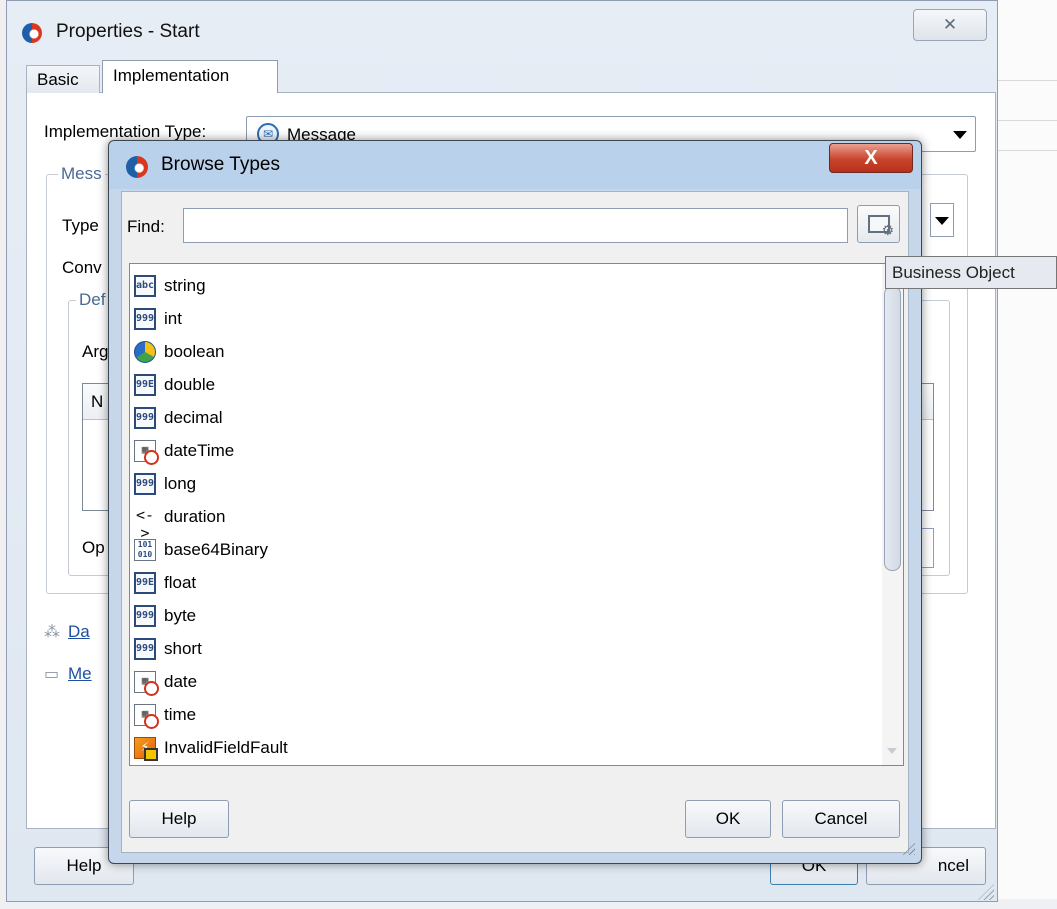 This screenshot has width=1057, height=909. Describe the element at coordinates (199, 450) in the screenshot. I see `list-item-label: dateTime` at that location.